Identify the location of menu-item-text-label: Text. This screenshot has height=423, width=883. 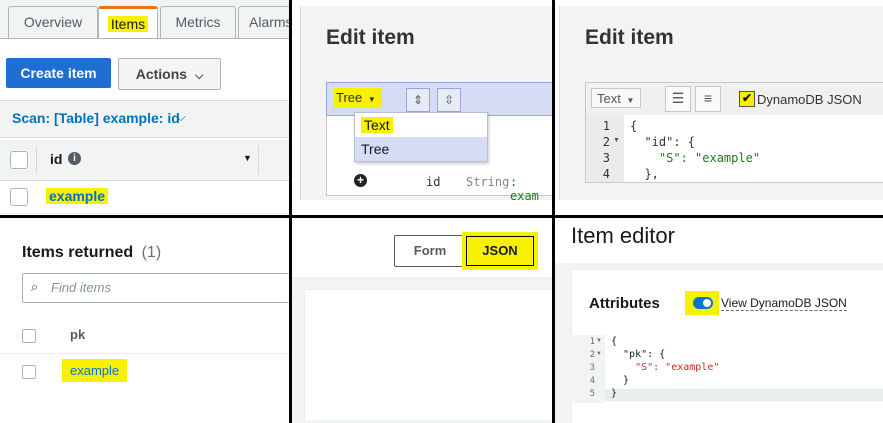
(377, 125).